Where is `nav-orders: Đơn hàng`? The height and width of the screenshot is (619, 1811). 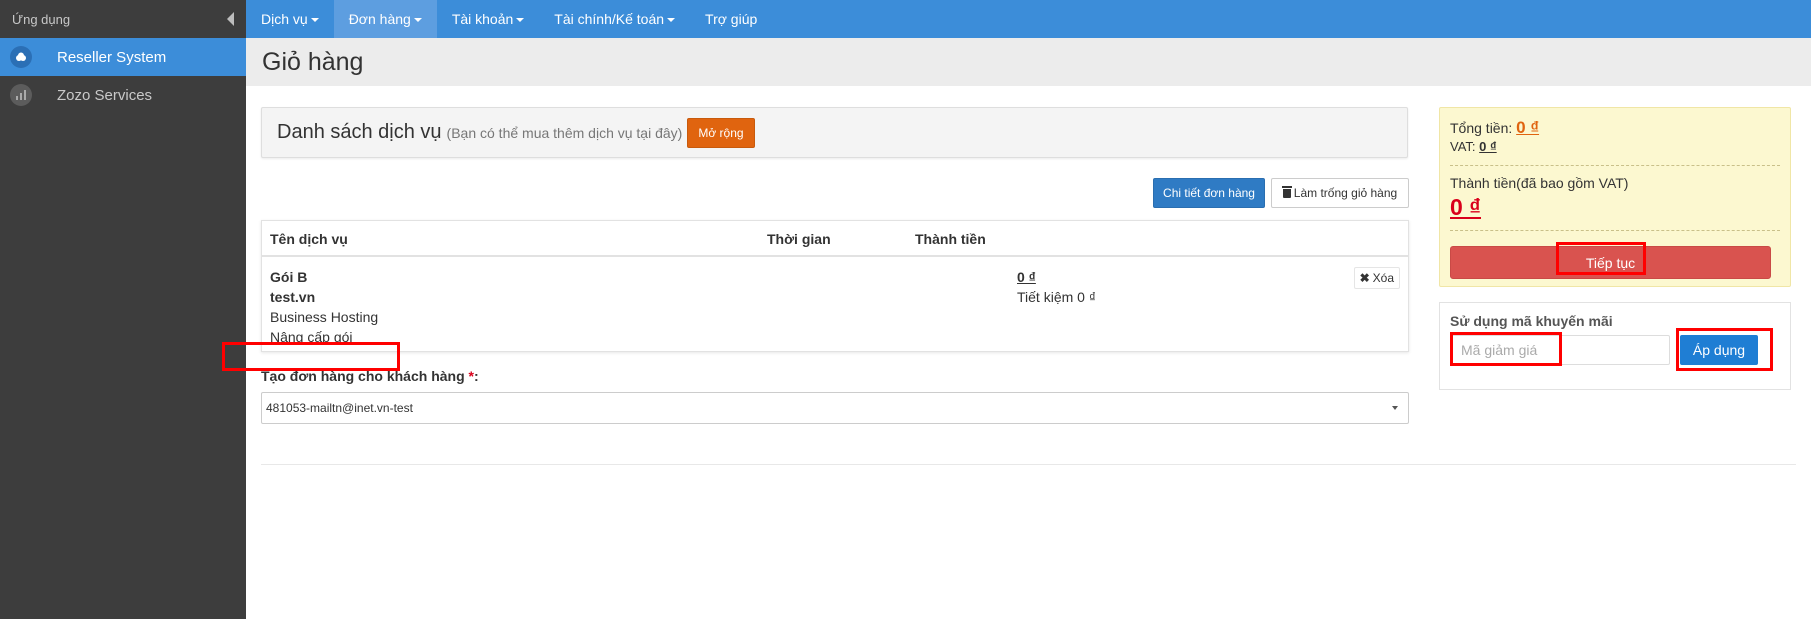
nav-orders: Đơn hàng is located at coordinates (385, 19).